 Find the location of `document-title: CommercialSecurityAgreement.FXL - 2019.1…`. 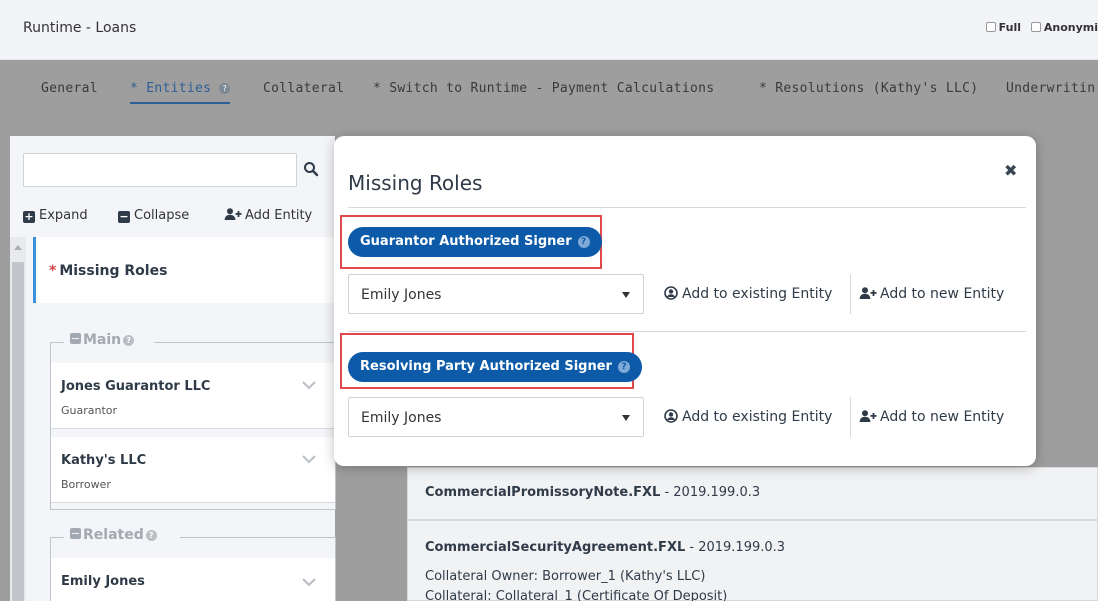

document-title: CommercialSecurityAgreement.FXL - 2019.1… is located at coordinates (605, 547).